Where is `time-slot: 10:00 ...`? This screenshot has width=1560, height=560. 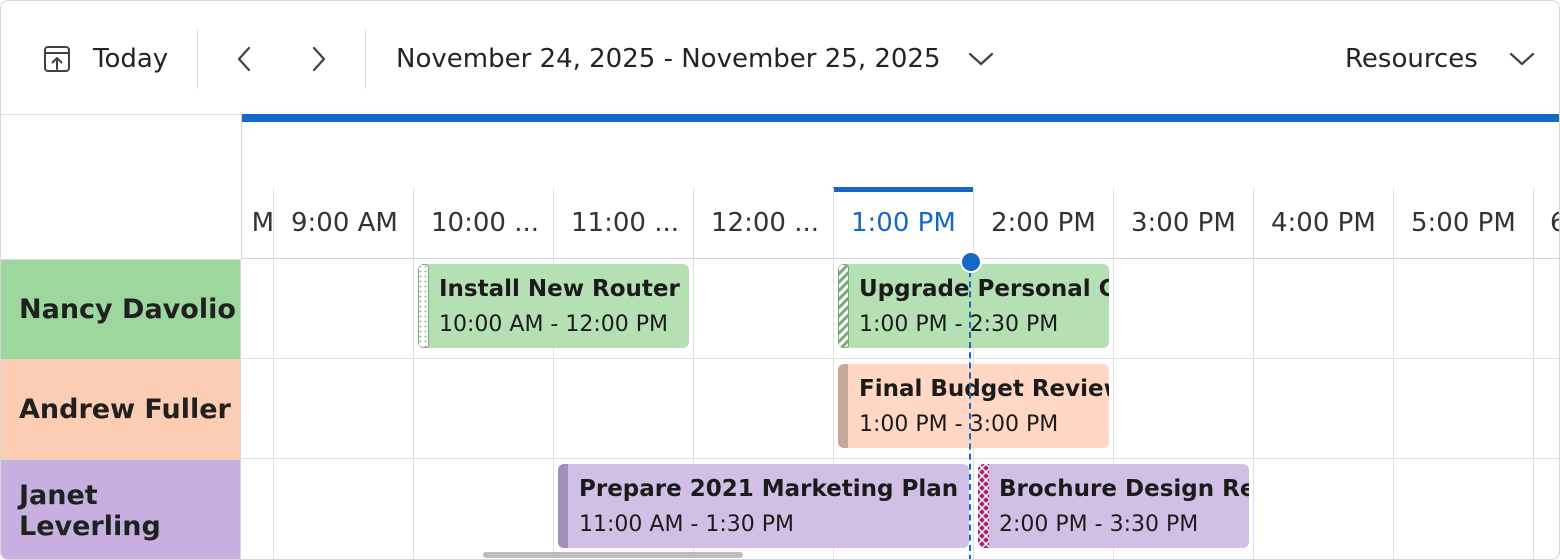
time-slot: 10:00 ... is located at coordinates (483, 223).